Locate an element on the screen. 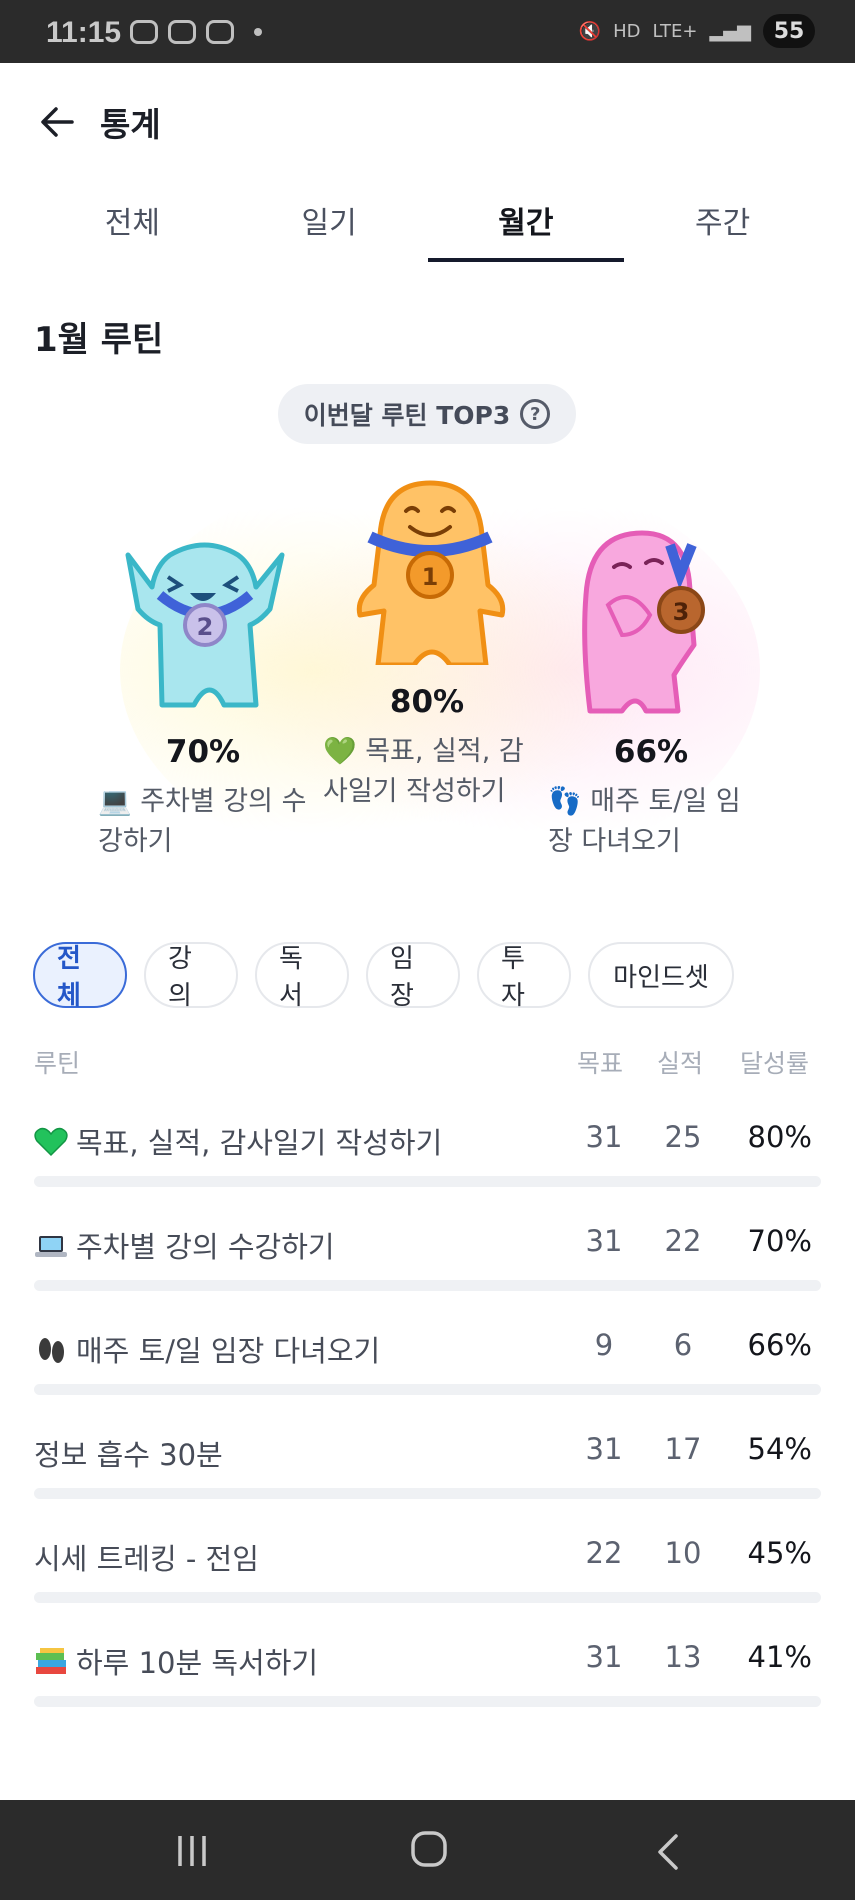 The image size is (855, 1900). header-actual: 실적 is located at coordinates (680, 1063).